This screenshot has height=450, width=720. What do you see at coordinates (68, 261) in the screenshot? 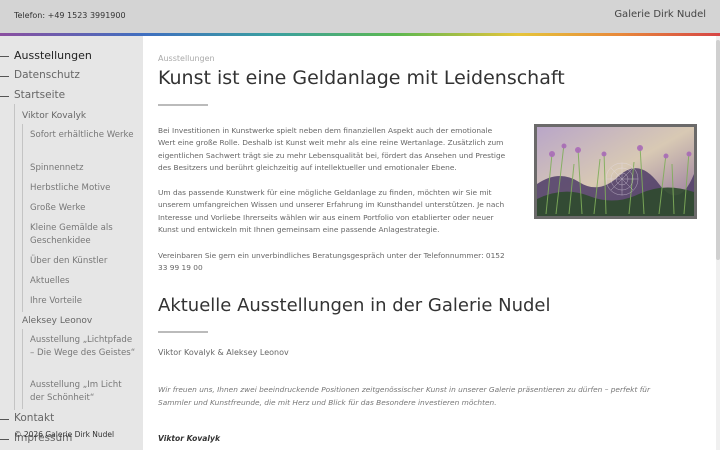
I see `sidebar-item-ueber-den-kuenstler: Über den Künstler` at bounding box center [68, 261].